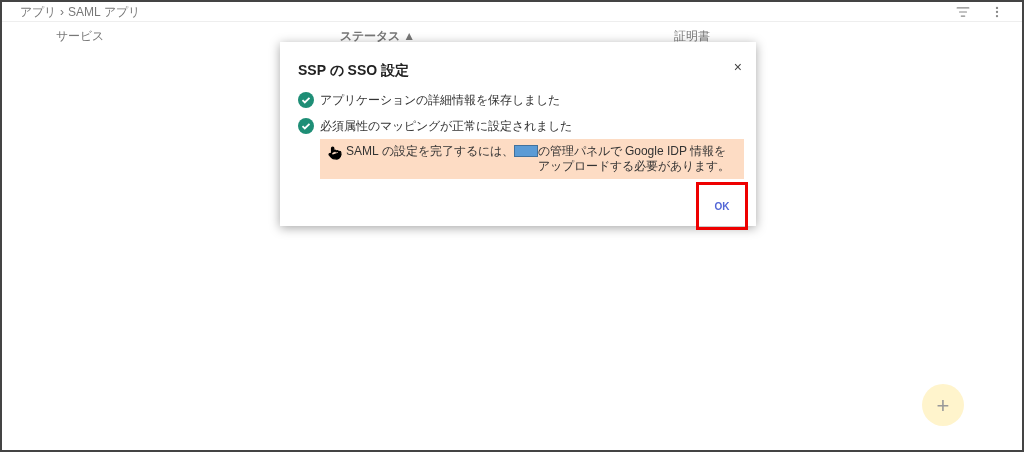  Describe the element at coordinates (335, 153) in the screenshot. I see `hand-pointer-icon` at that location.